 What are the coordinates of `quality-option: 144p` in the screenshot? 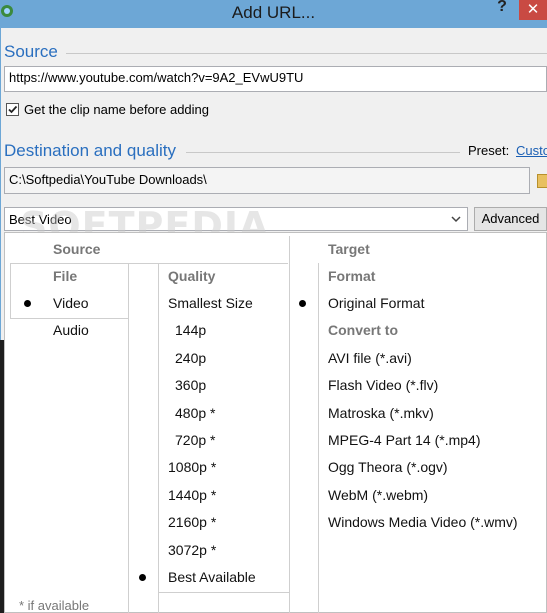 It's located at (190, 330).